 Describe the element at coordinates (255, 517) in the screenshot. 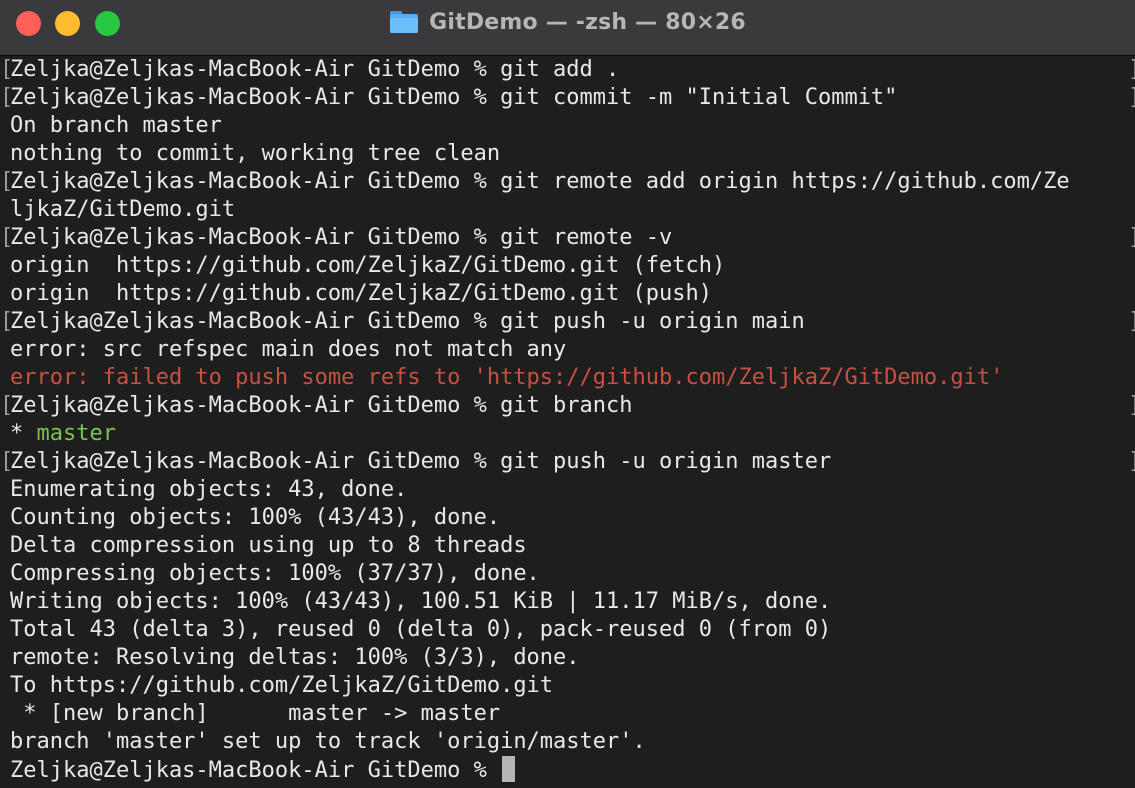

I see `terminal-line: Counting objects: 100% (43/43), done.` at that location.